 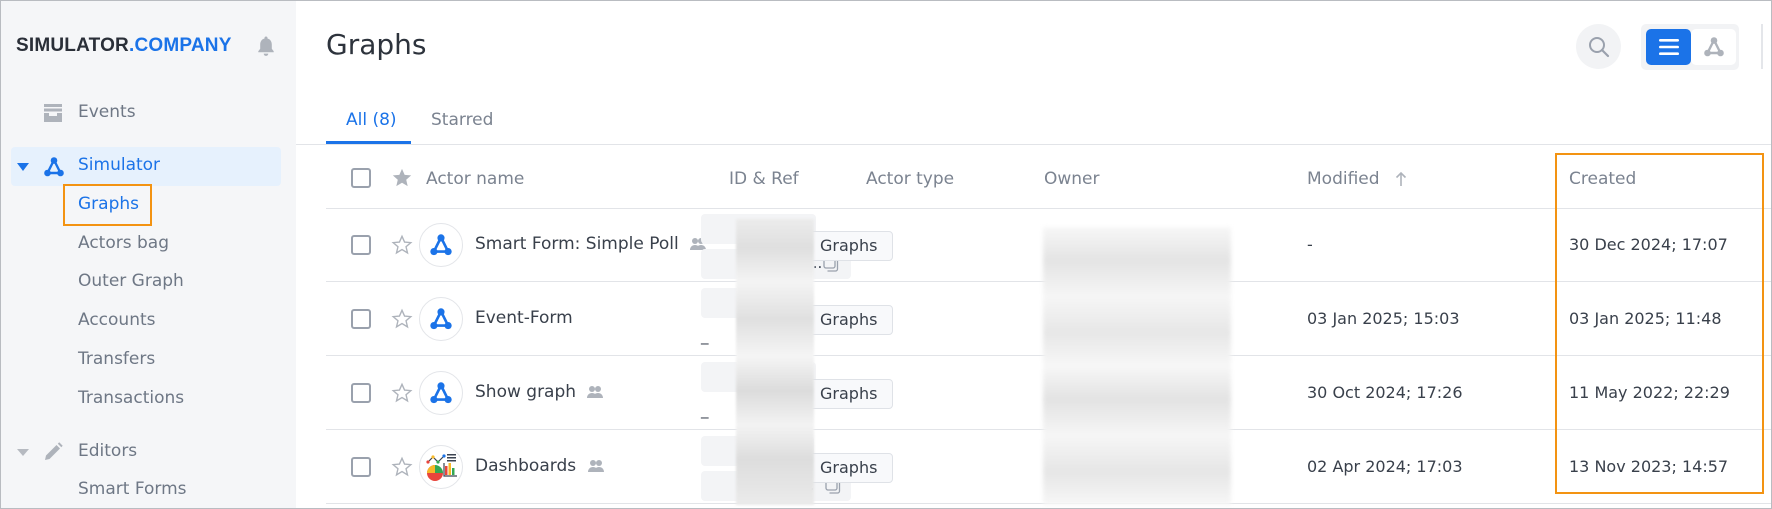 What do you see at coordinates (1072, 179) in the screenshot?
I see `column-header-owner: Owner` at bounding box center [1072, 179].